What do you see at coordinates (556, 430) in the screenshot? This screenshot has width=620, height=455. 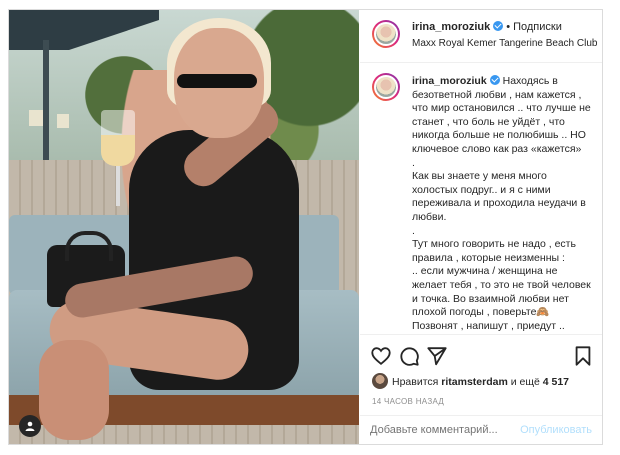 I see `publish-button: Опубликовать` at bounding box center [556, 430].